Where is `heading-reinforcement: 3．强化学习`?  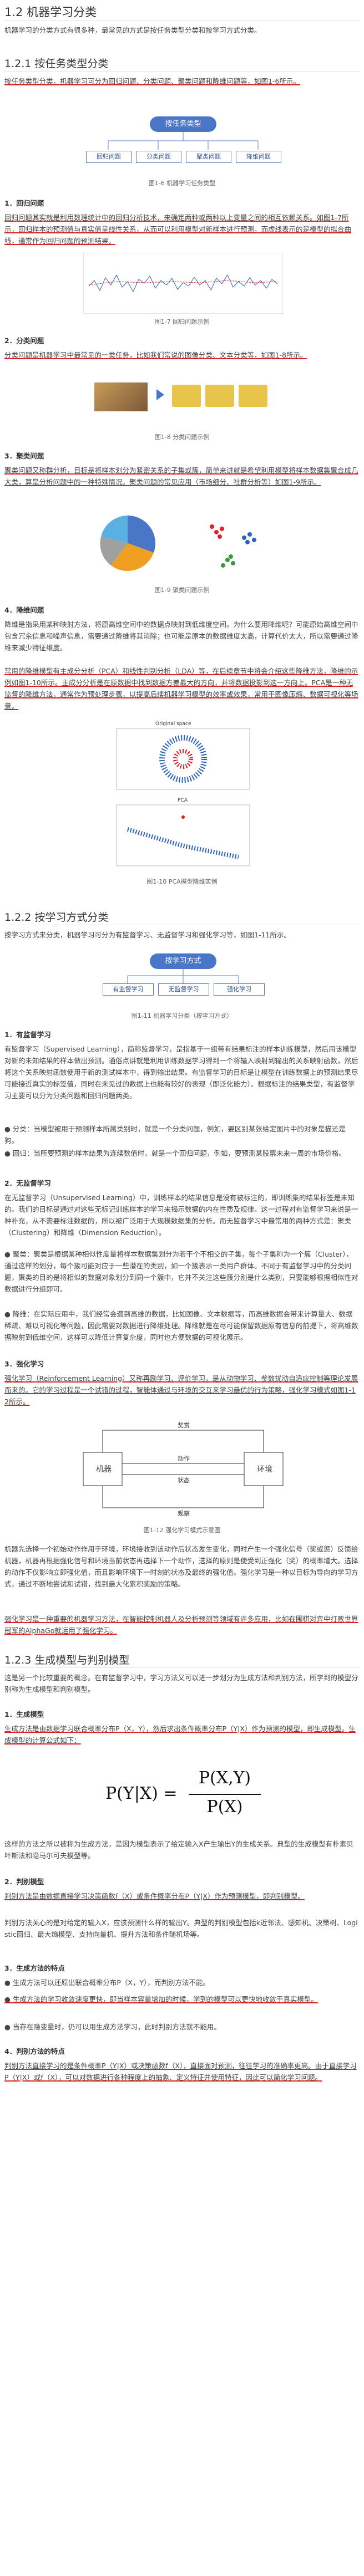 heading-reinforcement: 3．强化学习 is located at coordinates (24, 1364).